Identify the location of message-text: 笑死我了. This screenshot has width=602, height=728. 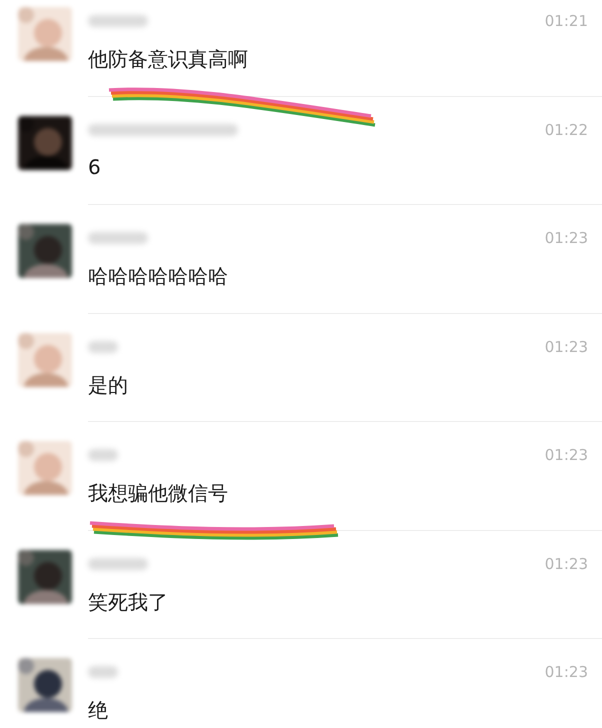
(128, 602).